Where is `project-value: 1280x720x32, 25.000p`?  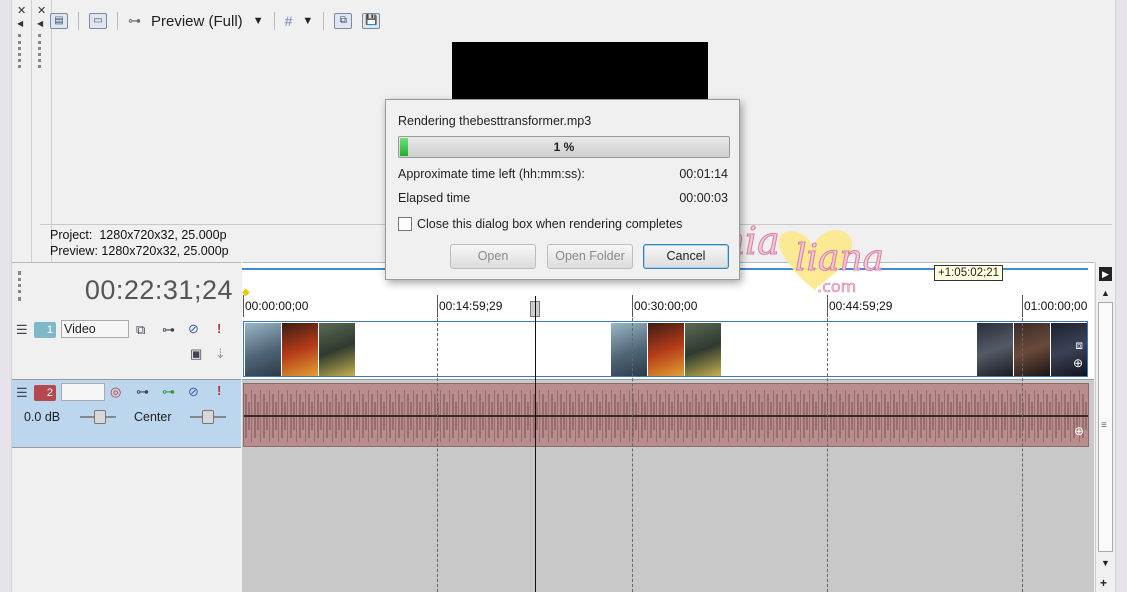
project-value: 1280x720x32, 25.000p is located at coordinates (163, 235).